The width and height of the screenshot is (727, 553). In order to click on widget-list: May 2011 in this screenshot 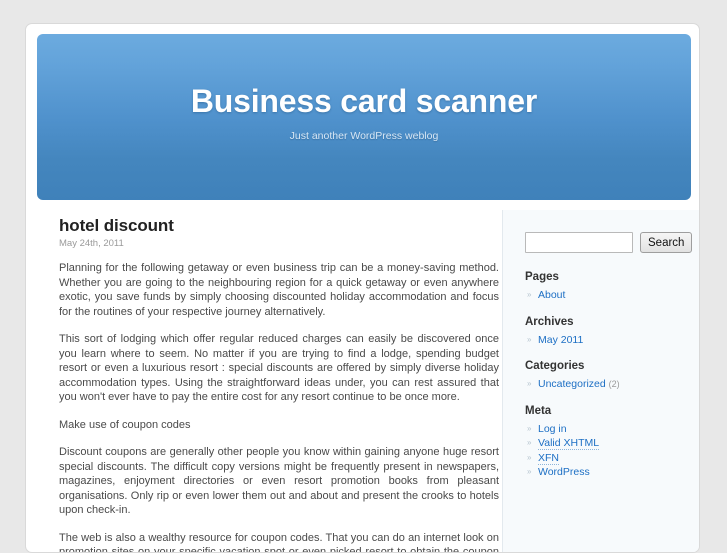, I will do `click(612, 340)`.